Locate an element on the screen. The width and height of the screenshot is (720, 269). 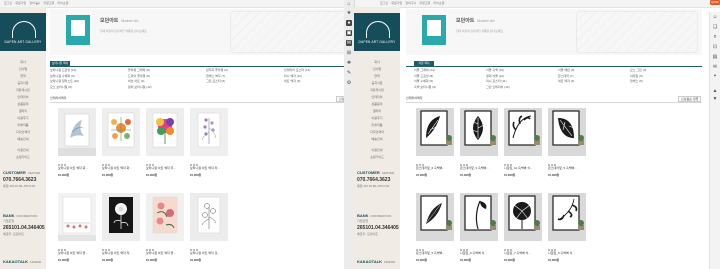
menu-item: 쇼핑가이드 is located at coordinates (23, 157).